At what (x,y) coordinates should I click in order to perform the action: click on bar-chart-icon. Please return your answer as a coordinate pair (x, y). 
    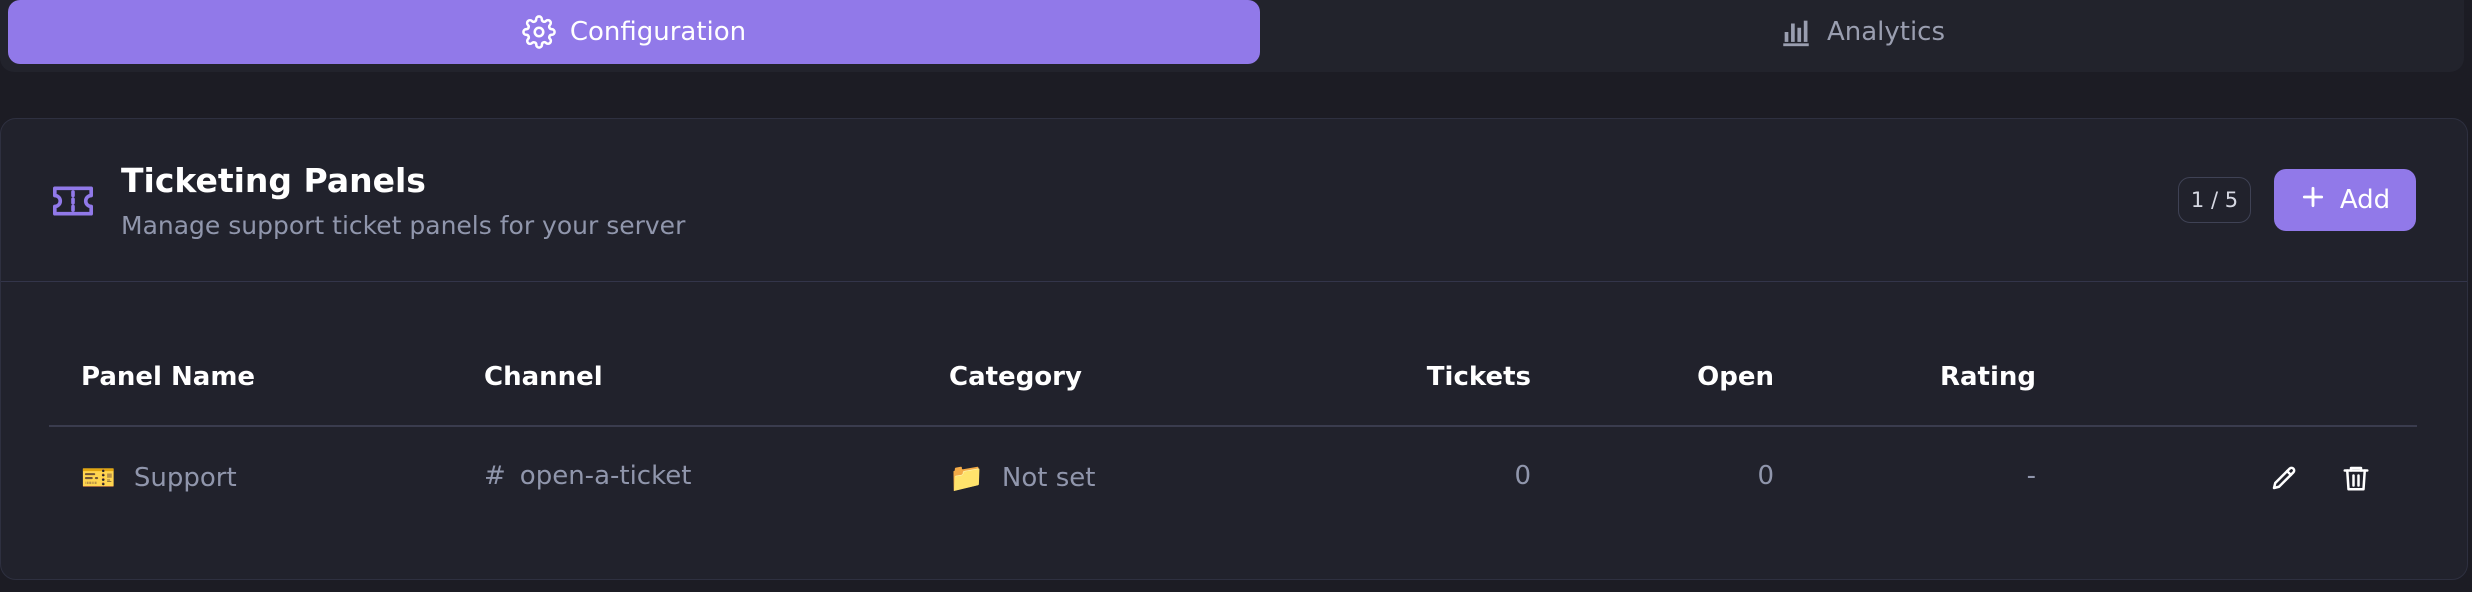
    Looking at the image, I should click on (1796, 32).